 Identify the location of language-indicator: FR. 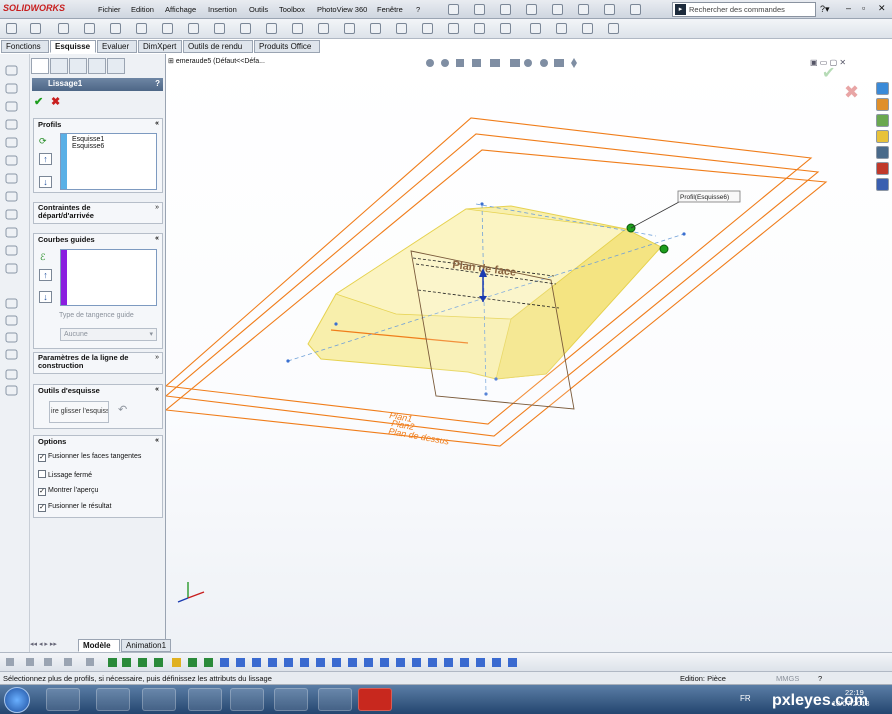
(745, 698).